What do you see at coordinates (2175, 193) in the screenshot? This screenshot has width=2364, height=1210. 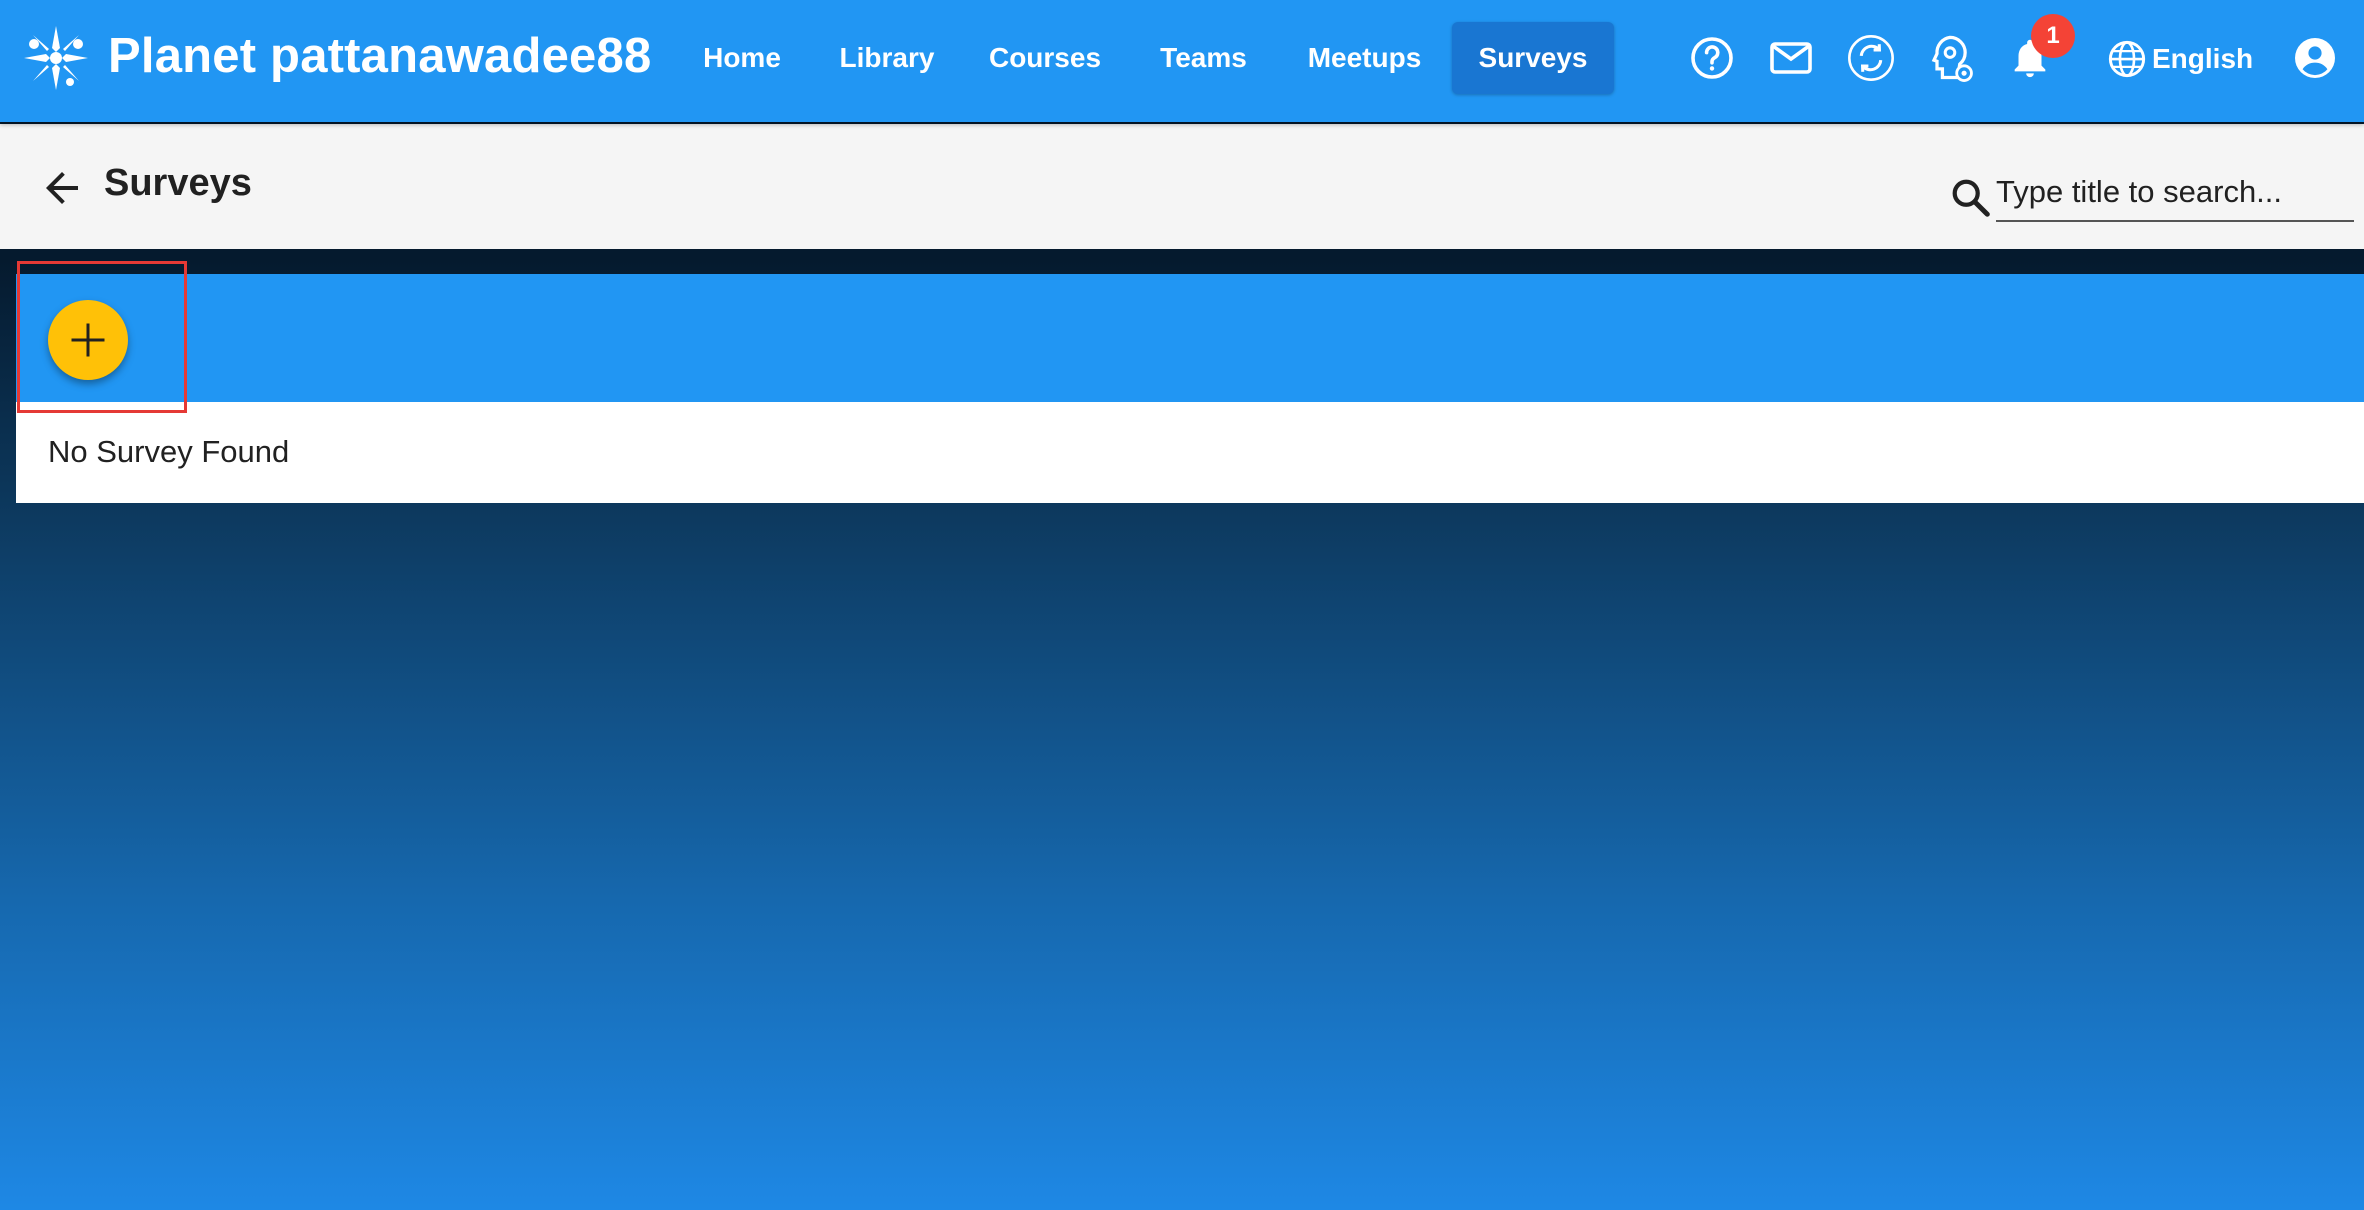 I see `search-input` at bounding box center [2175, 193].